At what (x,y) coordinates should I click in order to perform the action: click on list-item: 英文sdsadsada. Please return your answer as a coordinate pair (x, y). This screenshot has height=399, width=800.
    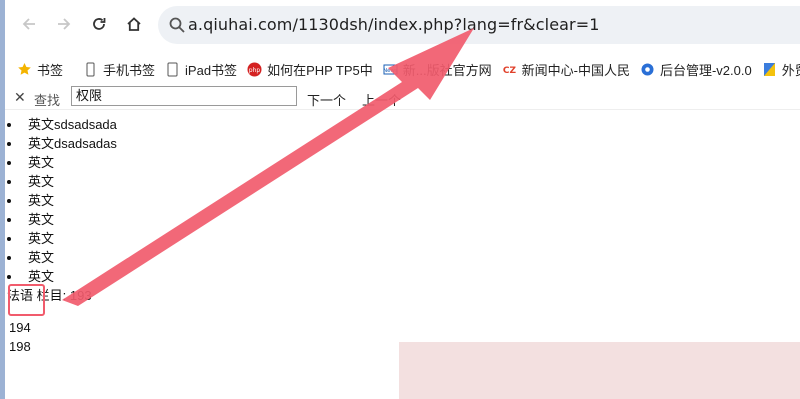
    Looking at the image, I should click on (402, 124).